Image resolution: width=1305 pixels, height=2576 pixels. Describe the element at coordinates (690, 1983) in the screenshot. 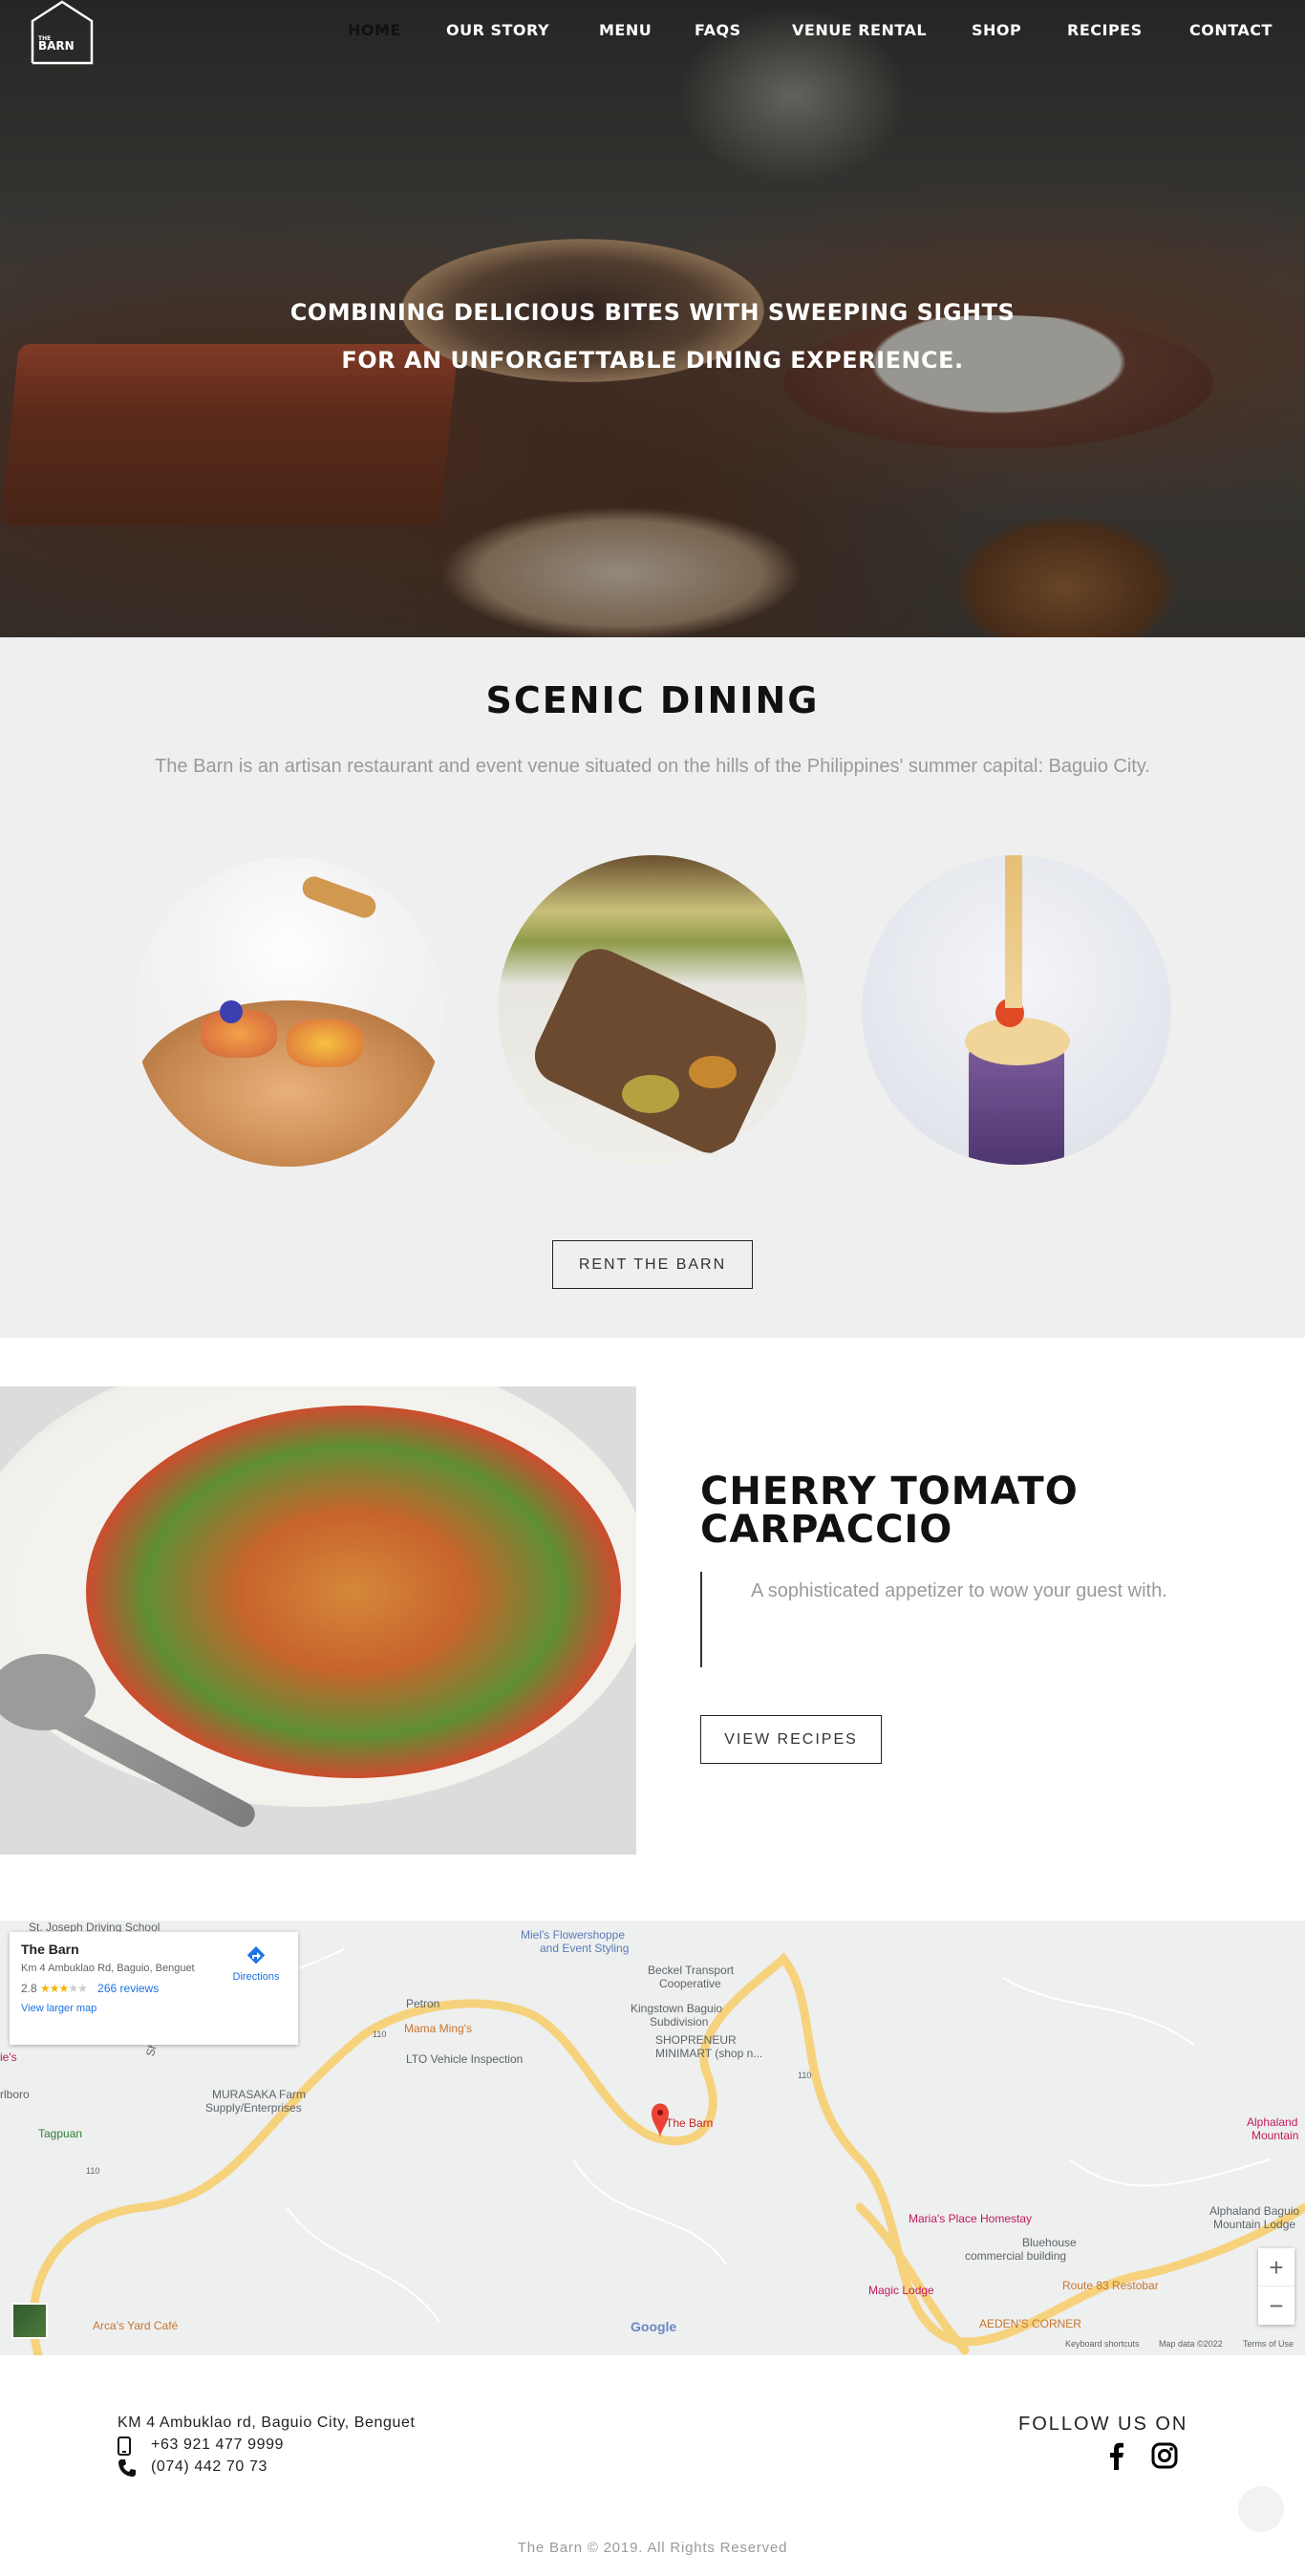

I see `map-label: Cooperative` at that location.